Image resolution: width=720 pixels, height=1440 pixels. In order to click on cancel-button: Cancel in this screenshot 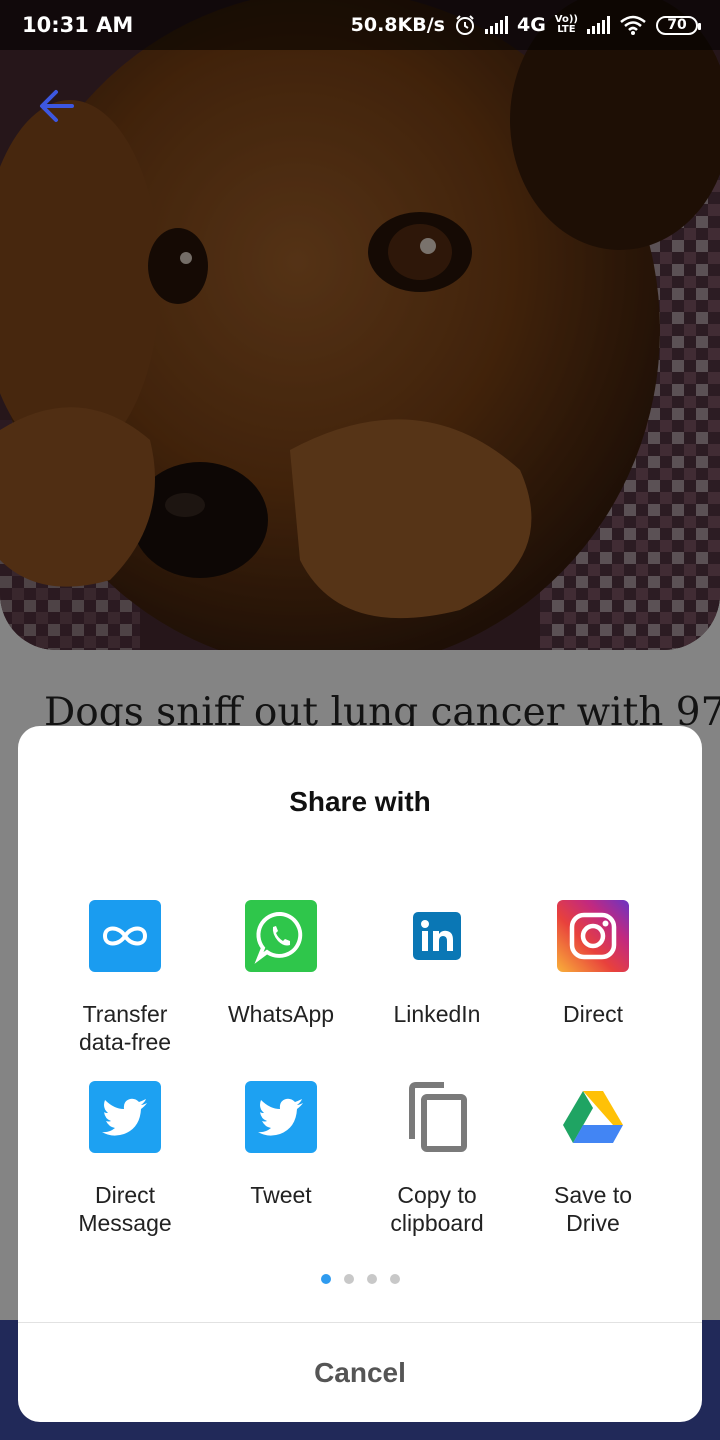, I will do `click(360, 1372)`.